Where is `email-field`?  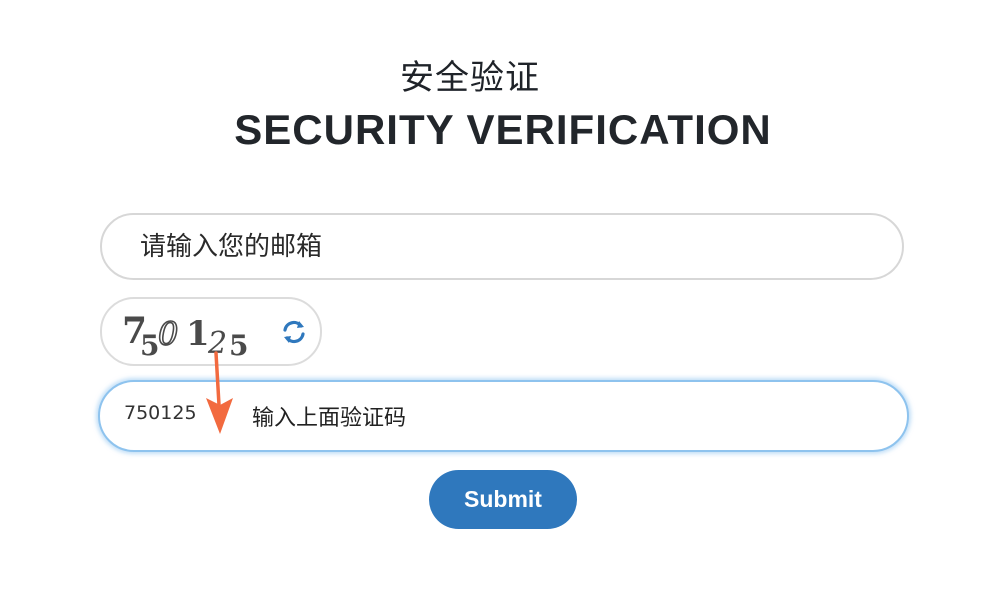
email-field is located at coordinates (502, 246).